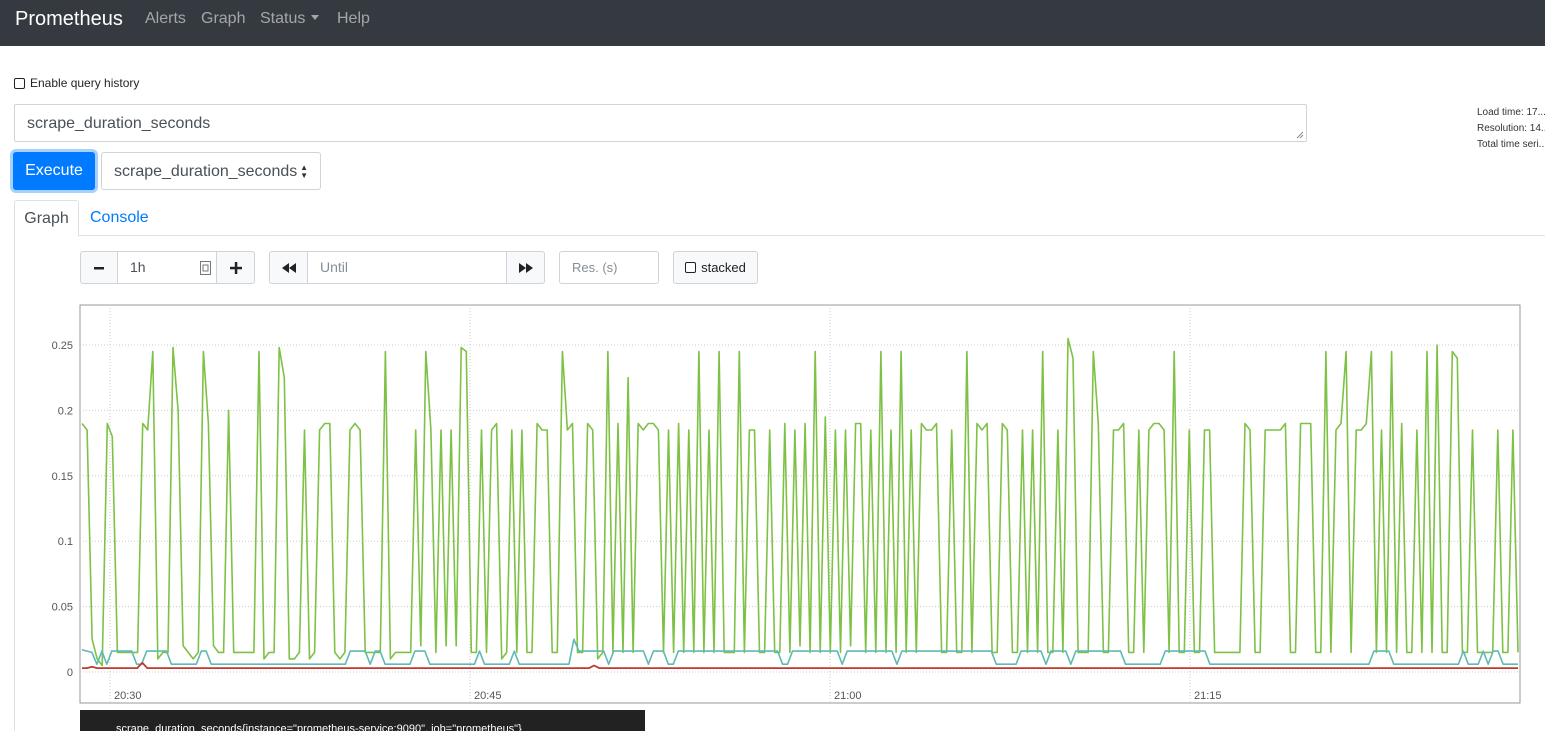 This screenshot has height=731, width=1545. What do you see at coordinates (691, 267) in the screenshot?
I see `stacked-checkbox` at bounding box center [691, 267].